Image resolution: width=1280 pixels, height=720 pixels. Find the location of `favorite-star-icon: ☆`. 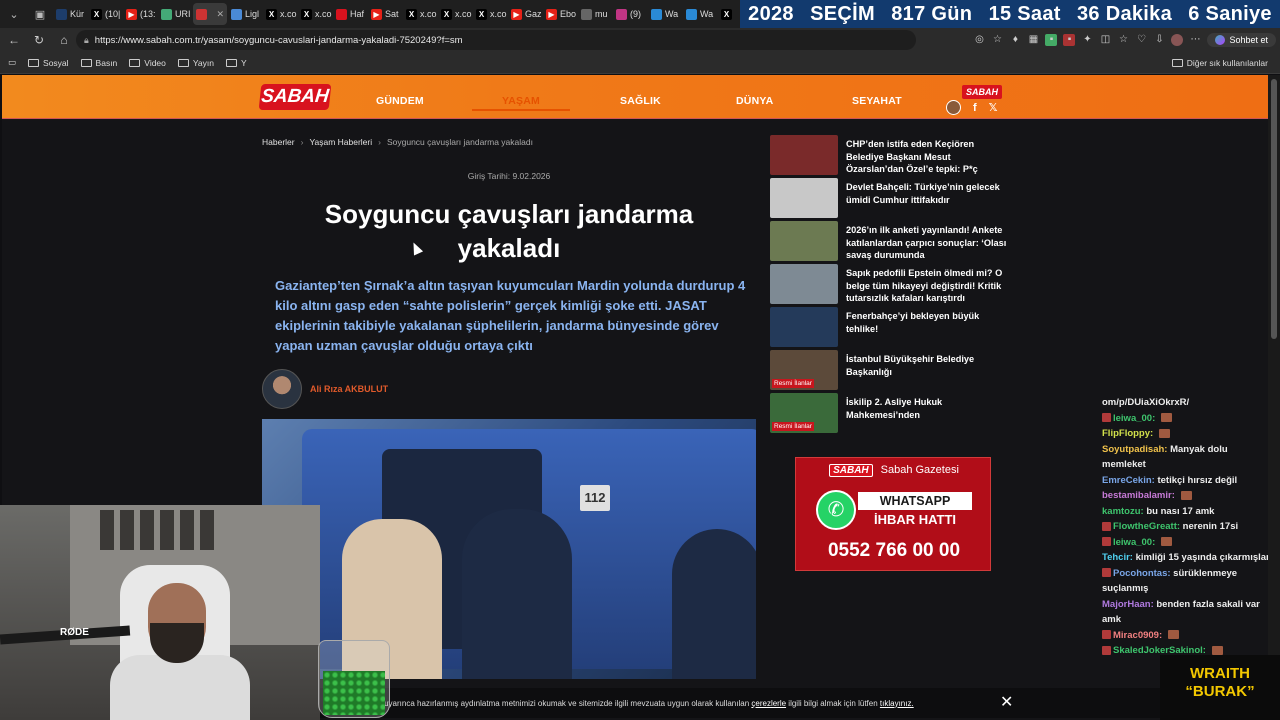

favorite-star-icon: ☆ is located at coordinates (997, 40).